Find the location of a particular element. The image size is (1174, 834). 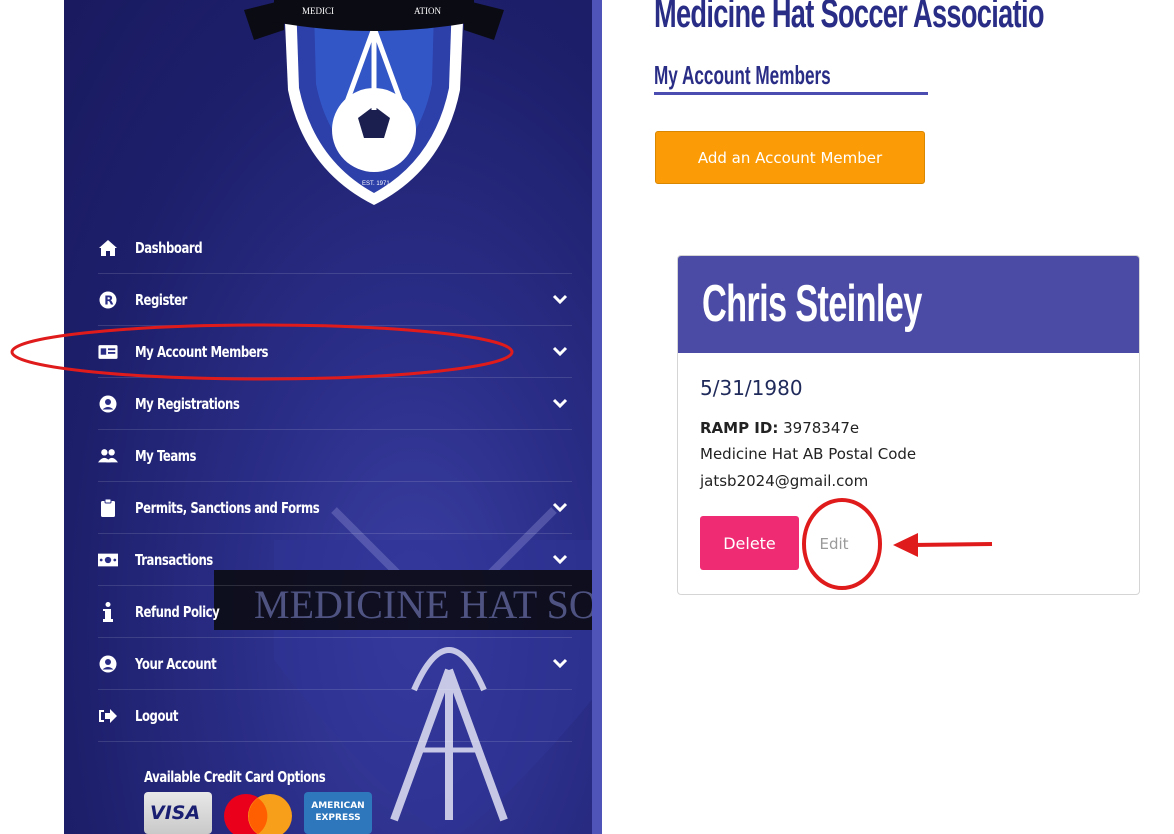

member-ramp-id: RAMP ID: 3978347e is located at coordinates (779, 428).